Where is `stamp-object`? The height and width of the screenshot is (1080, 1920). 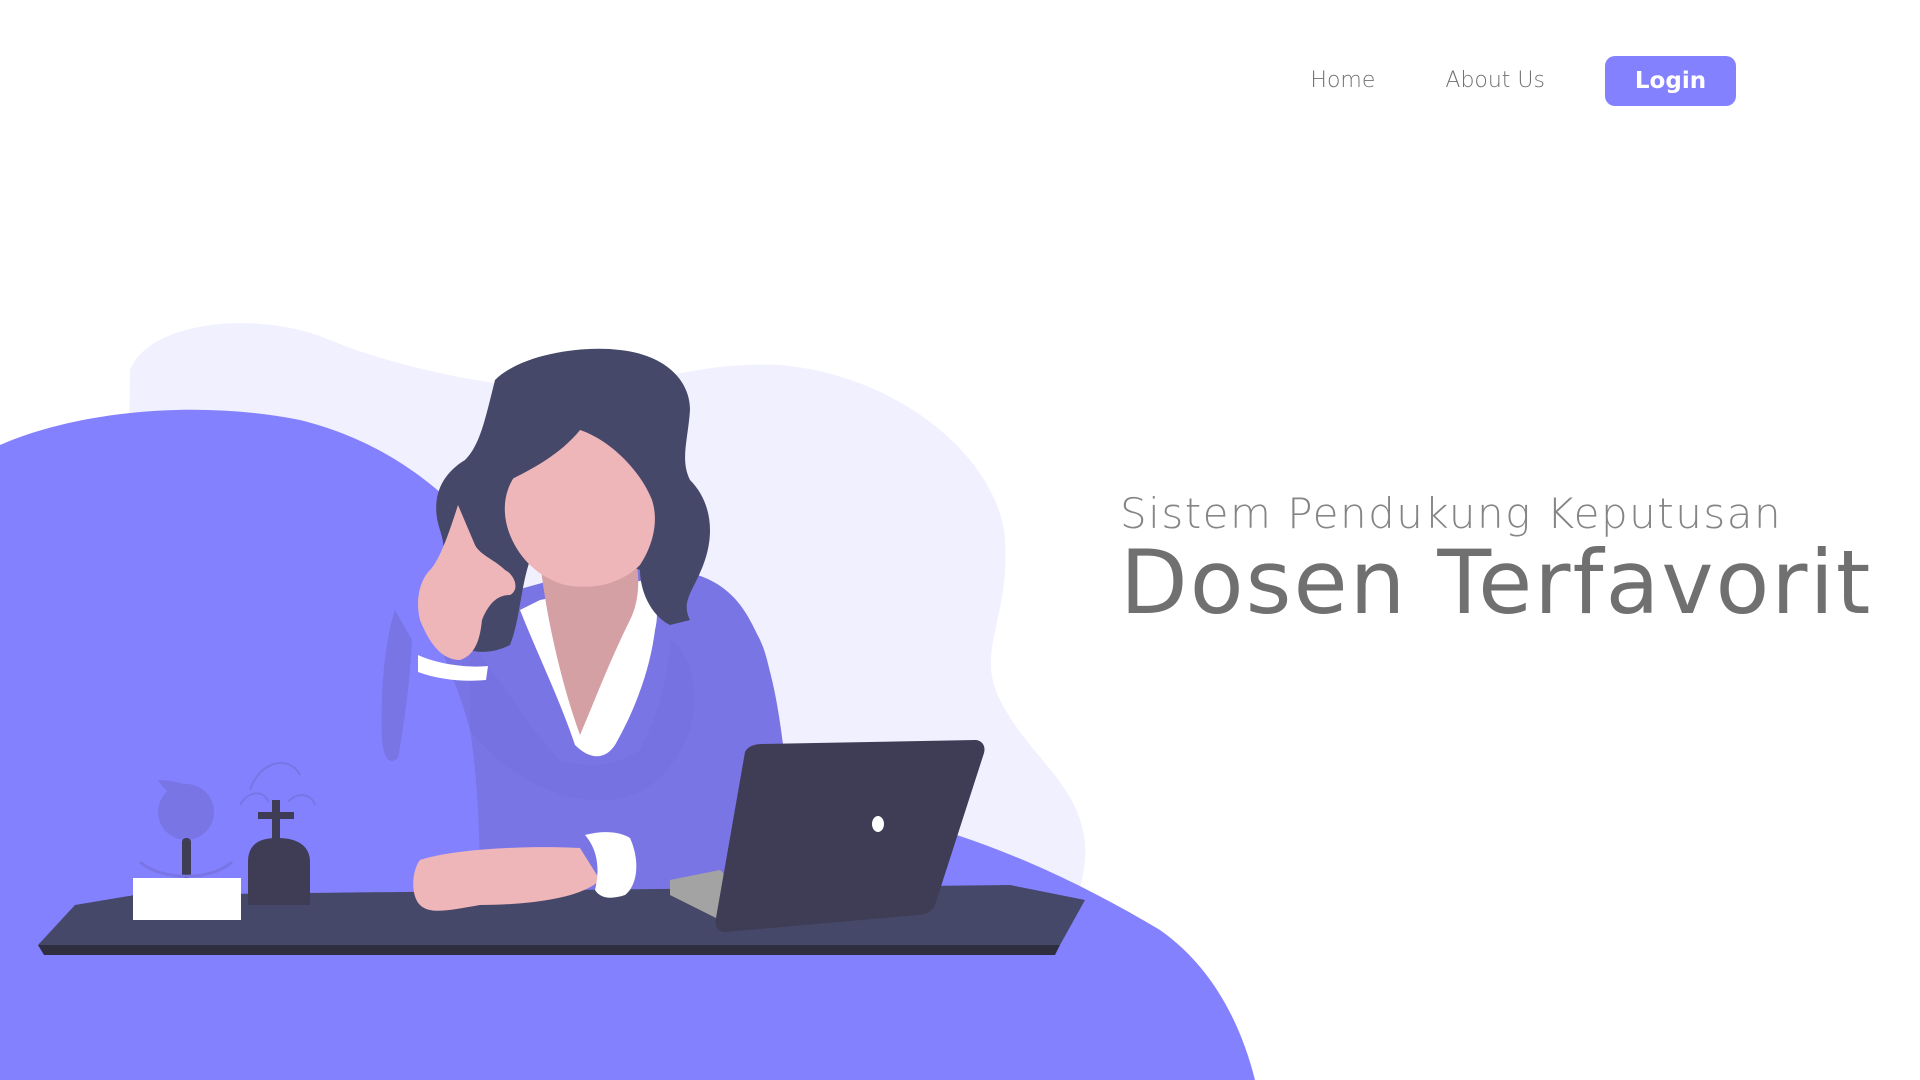
stamp-object is located at coordinates (279, 871).